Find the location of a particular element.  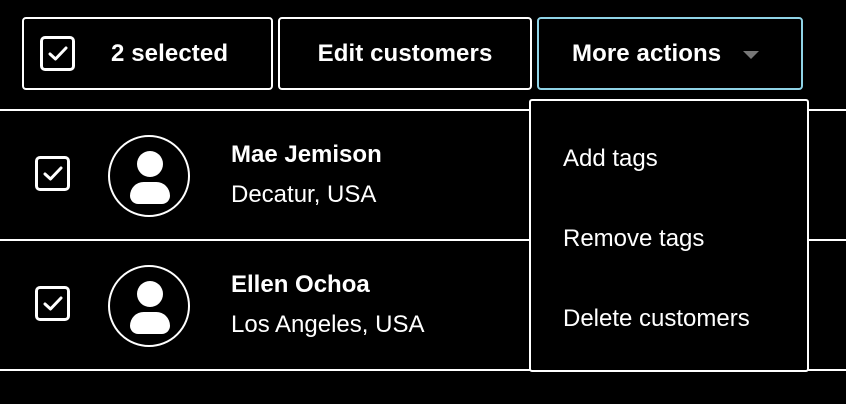

select-all-button: 2 selected is located at coordinates (147, 53).